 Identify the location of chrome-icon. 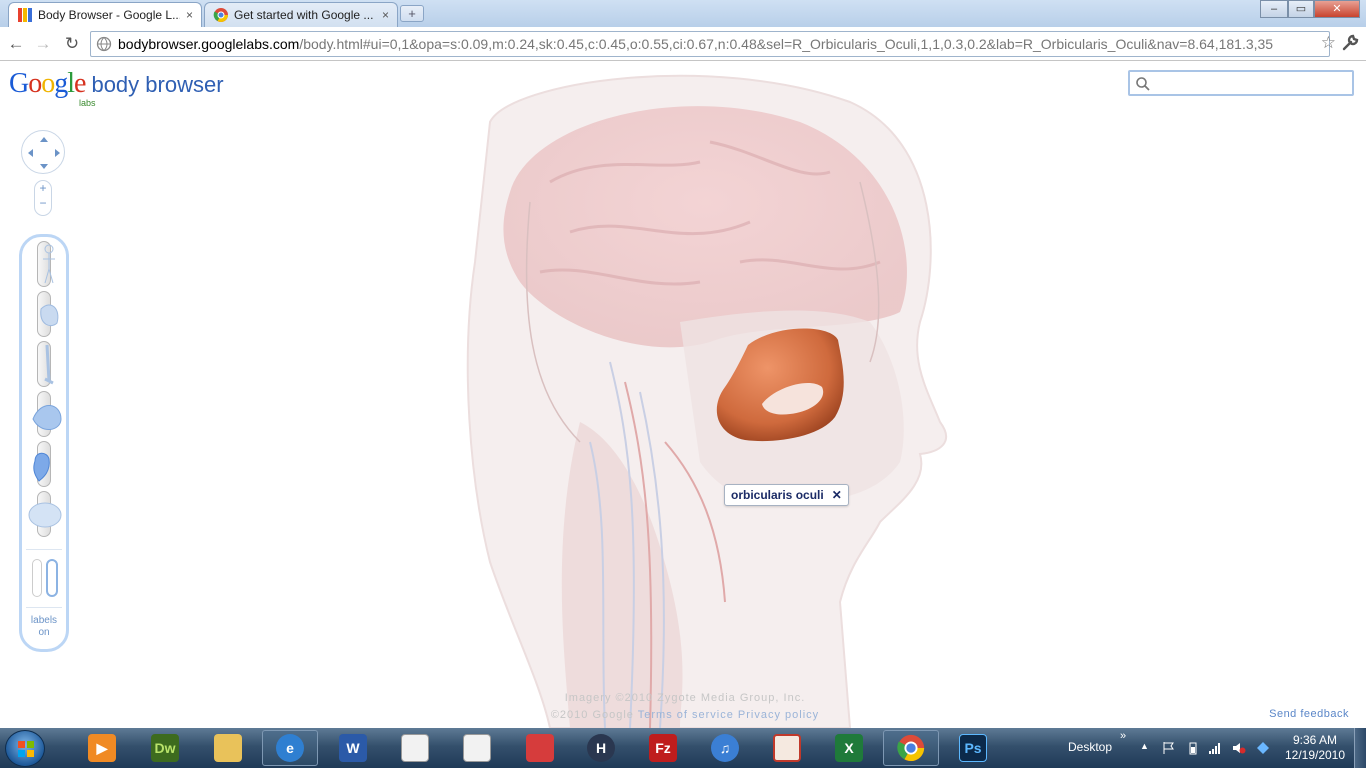
(911, 748).